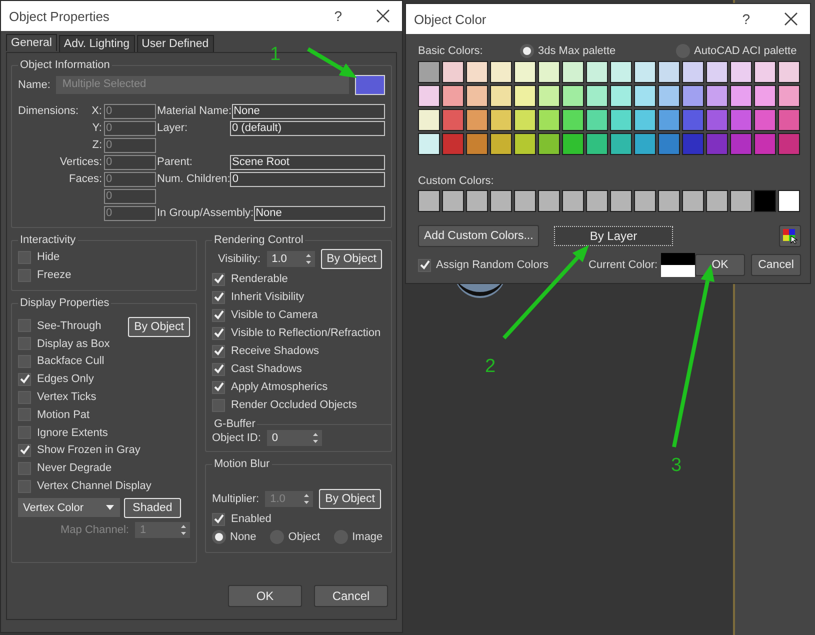 The width and height of the screenshot is (815, 635). What do you see at coordinates (746, 19) in the screenshot?
I see `help-button: ?` at bounding box center [746, 19].